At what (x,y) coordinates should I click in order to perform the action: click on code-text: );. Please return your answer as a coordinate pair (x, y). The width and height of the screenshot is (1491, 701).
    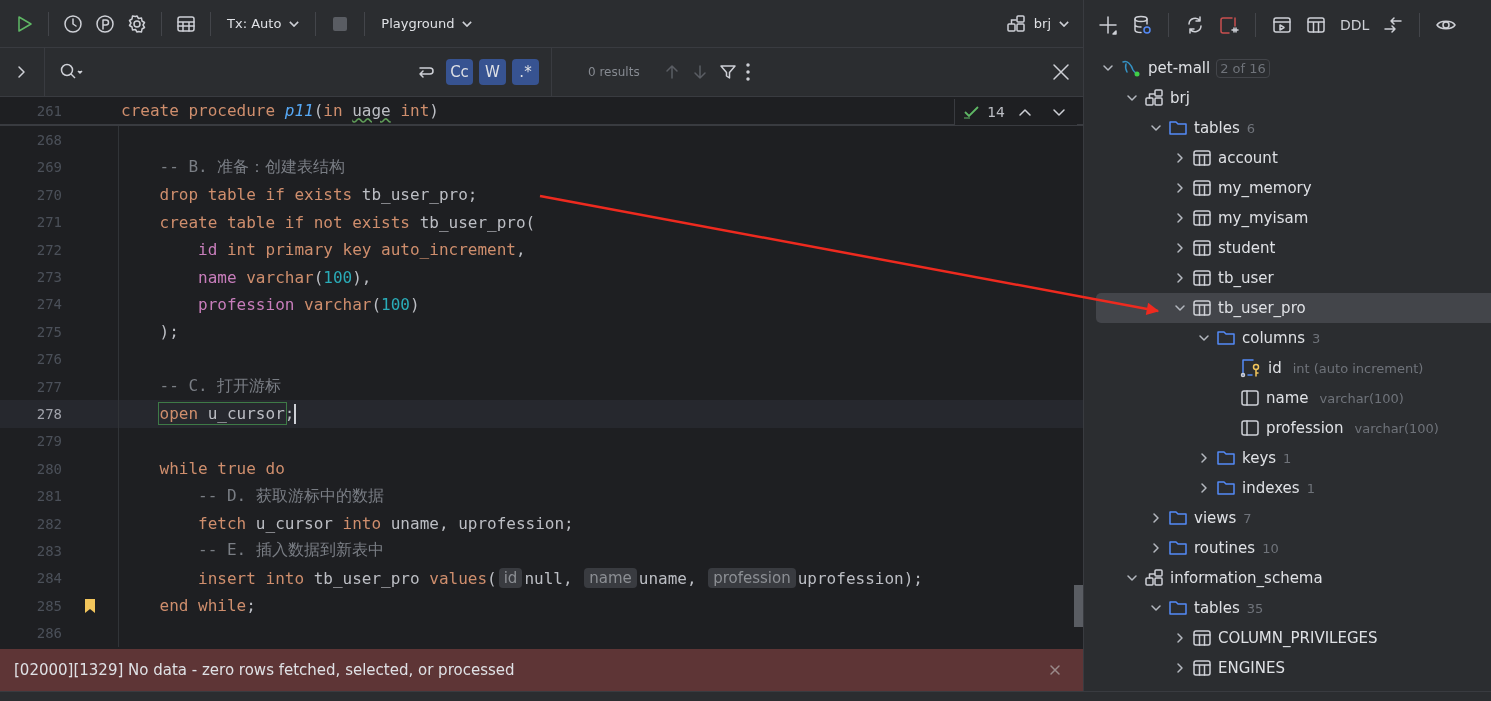
    Looking at the image, I should click on (168, 332).